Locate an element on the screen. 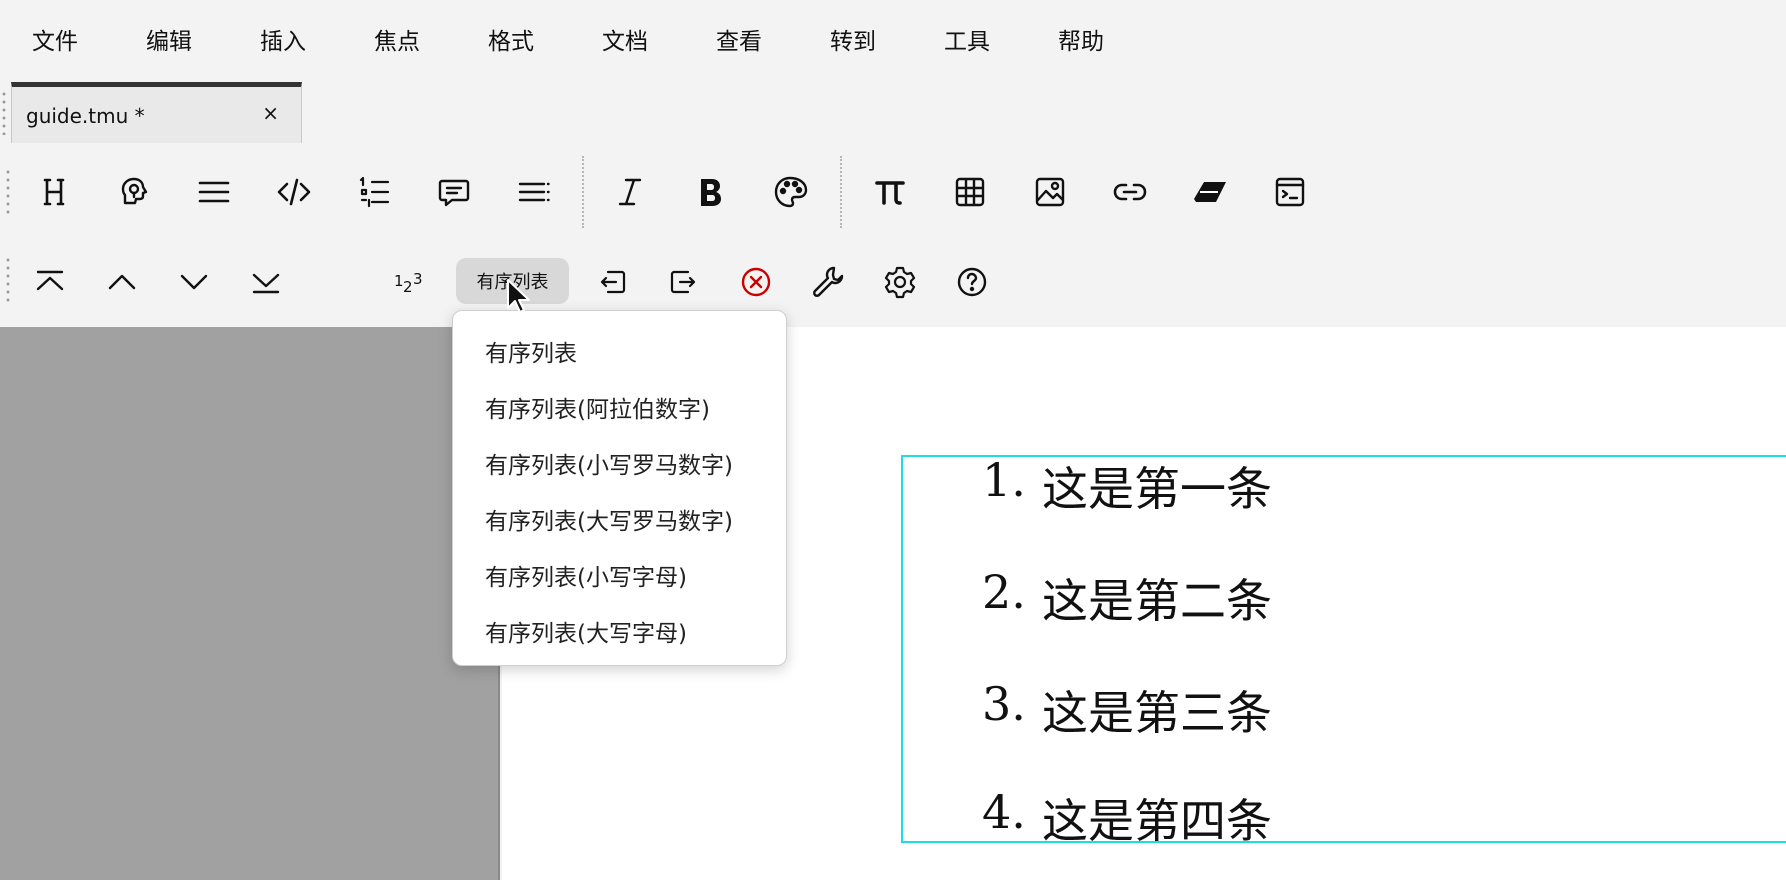  tab-title: guide.tmu * is located at coordinates (85, 116).